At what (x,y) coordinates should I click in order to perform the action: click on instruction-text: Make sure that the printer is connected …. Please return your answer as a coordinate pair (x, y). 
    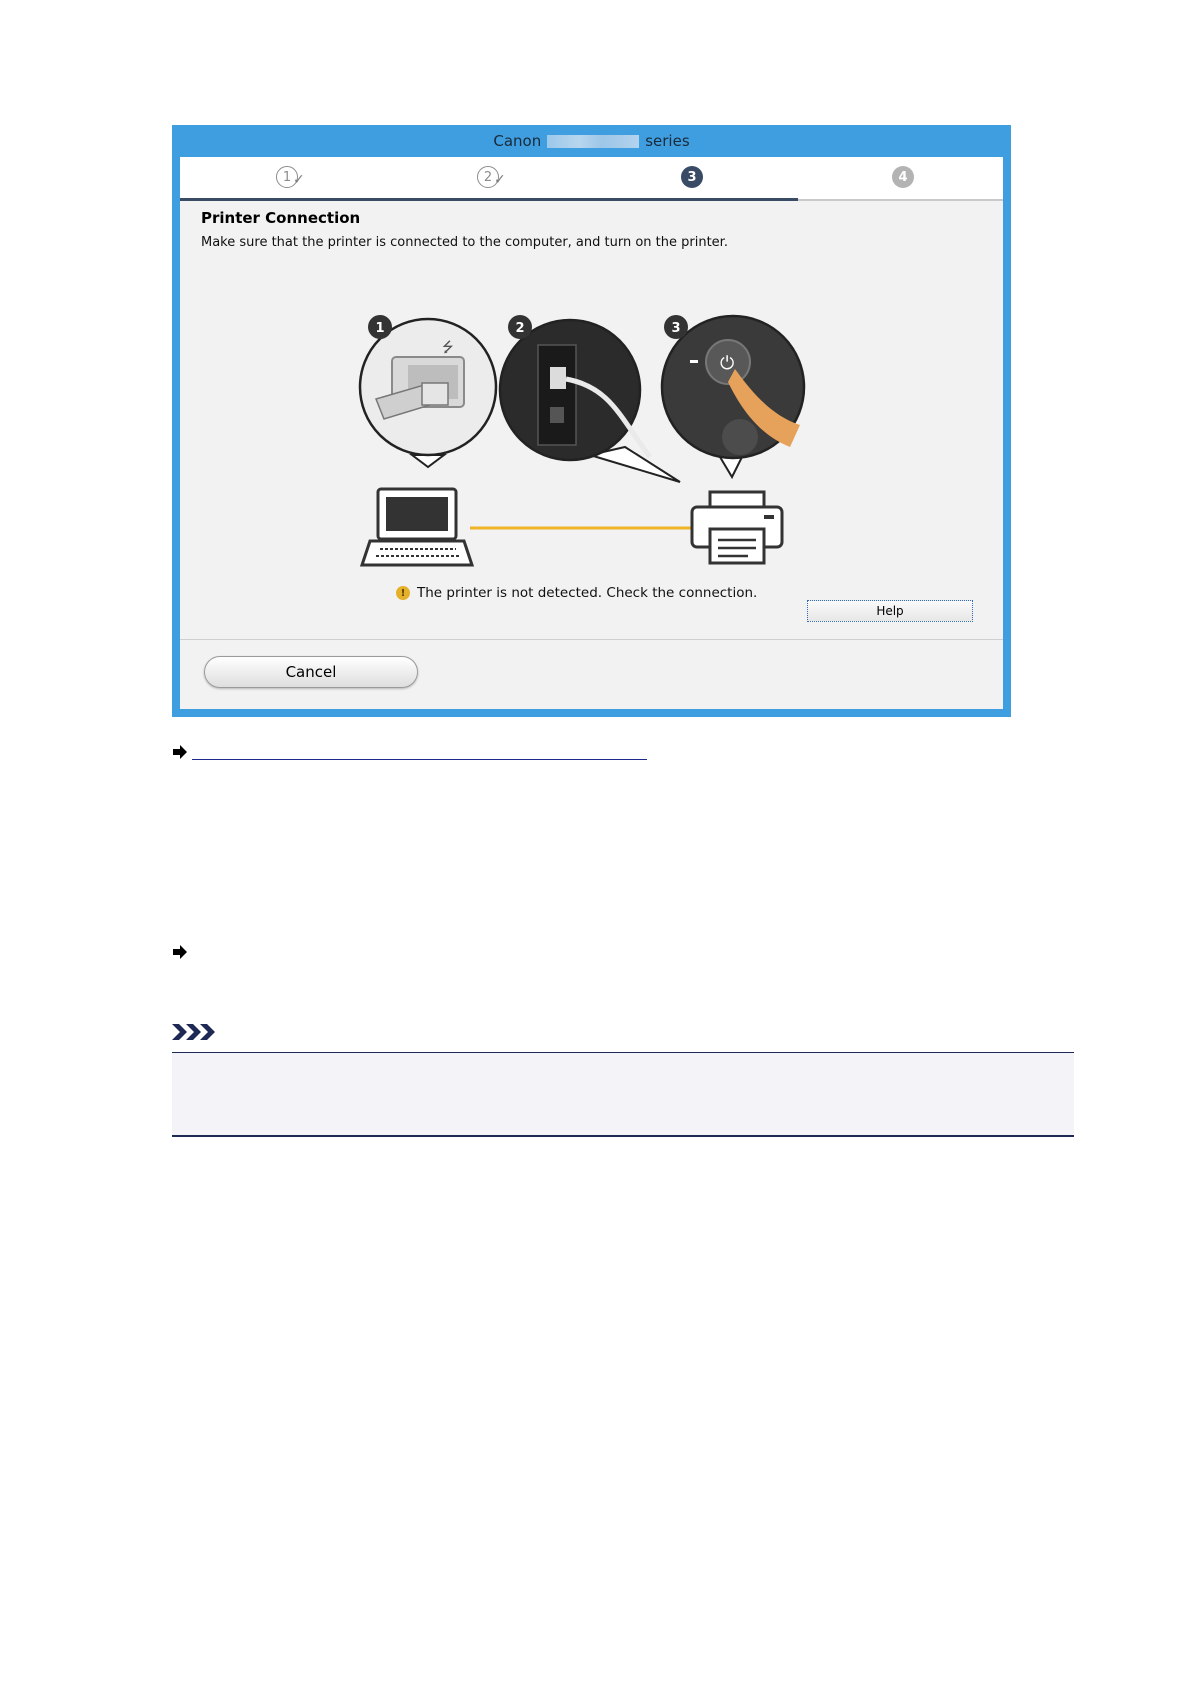
    Looking at the image, I should click on (464, 242).